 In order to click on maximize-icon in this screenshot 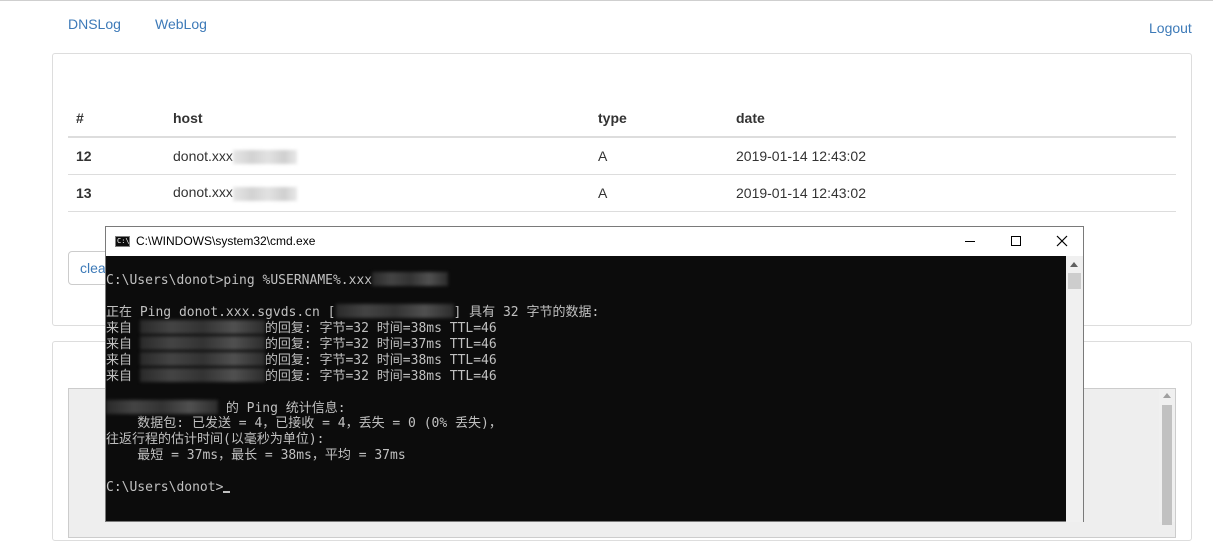, I will do `click(1016, 241)`.